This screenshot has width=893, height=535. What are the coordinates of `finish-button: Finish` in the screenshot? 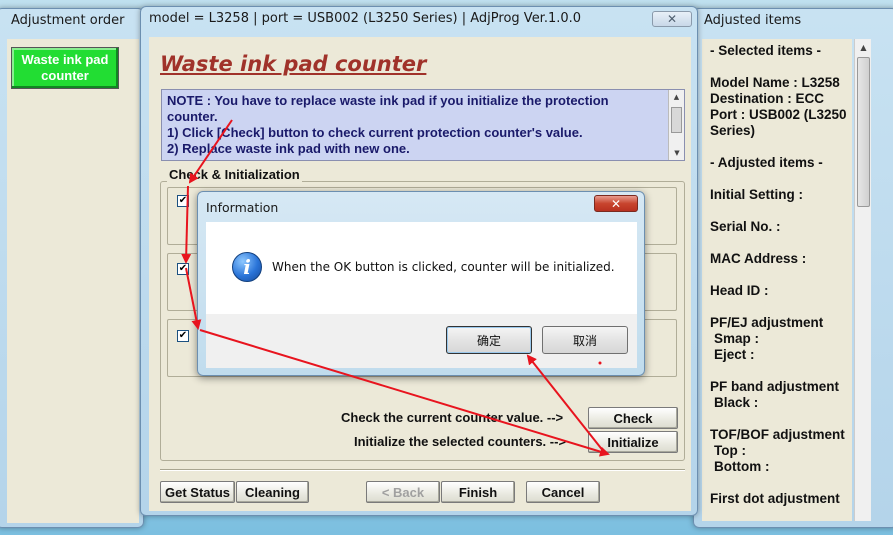 It's located at (478, 492).